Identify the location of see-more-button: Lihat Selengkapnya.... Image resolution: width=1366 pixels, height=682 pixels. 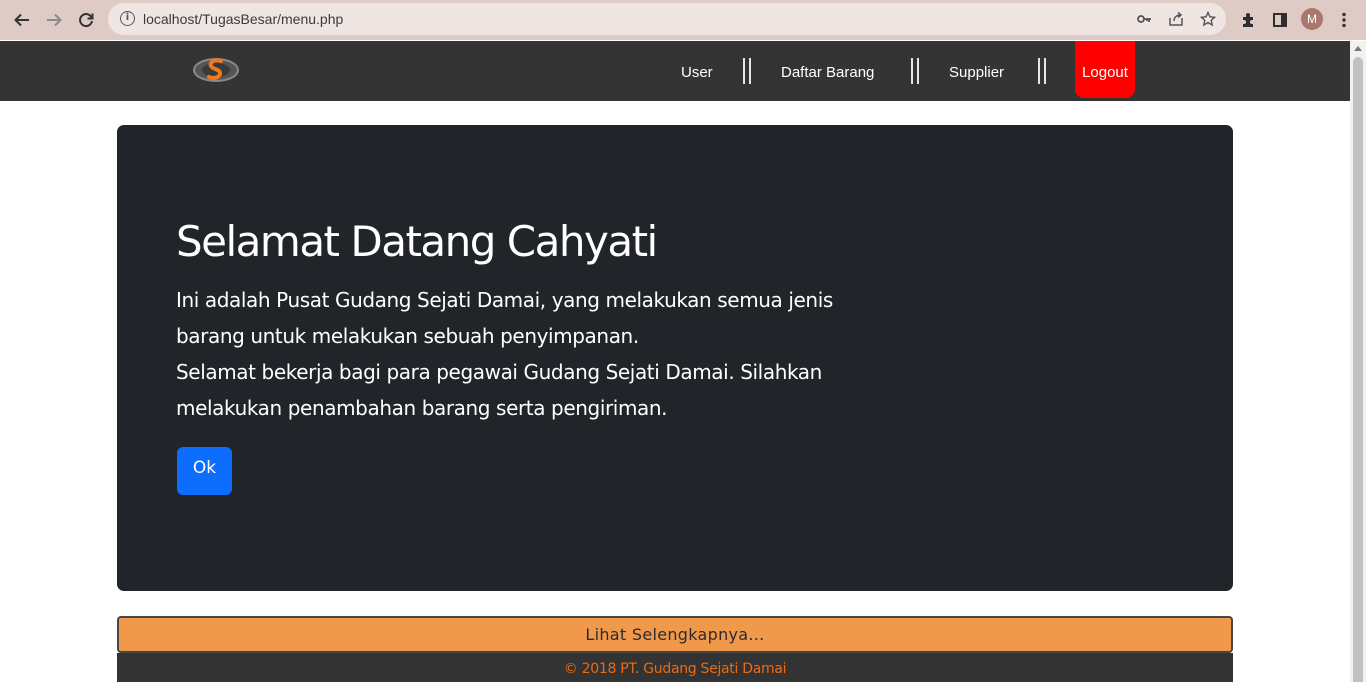
(675, 634).